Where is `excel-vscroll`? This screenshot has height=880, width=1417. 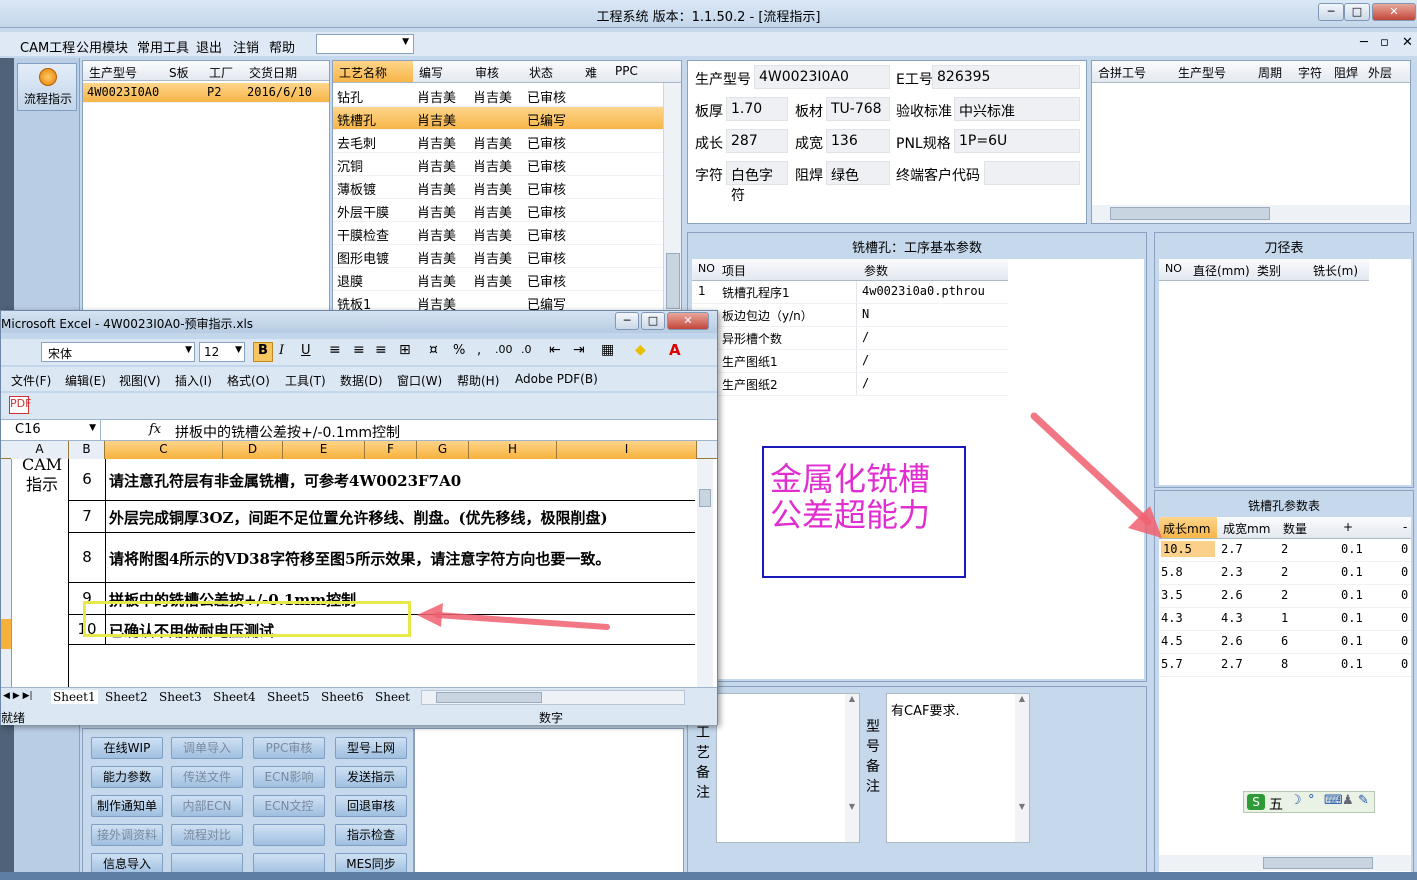 excel-vscroll is located at coordinates (705, 573).